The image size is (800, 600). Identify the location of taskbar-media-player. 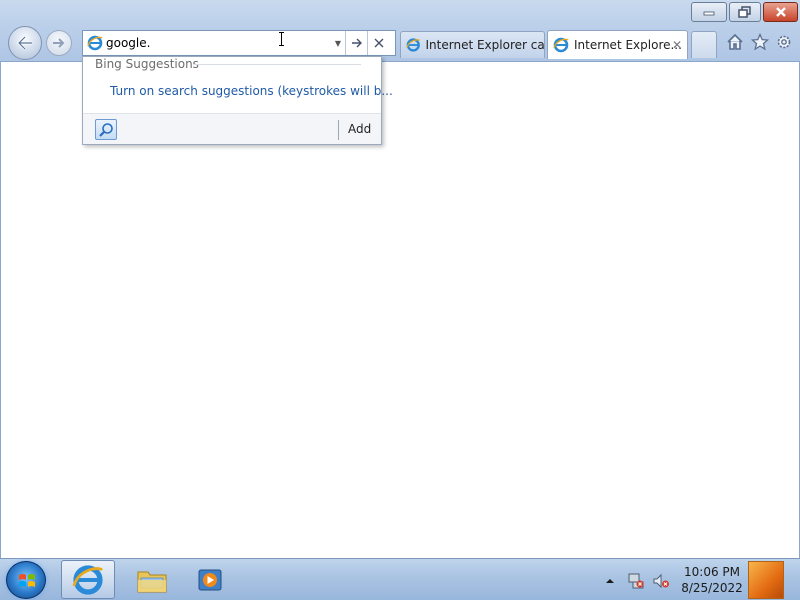
(210, 579).